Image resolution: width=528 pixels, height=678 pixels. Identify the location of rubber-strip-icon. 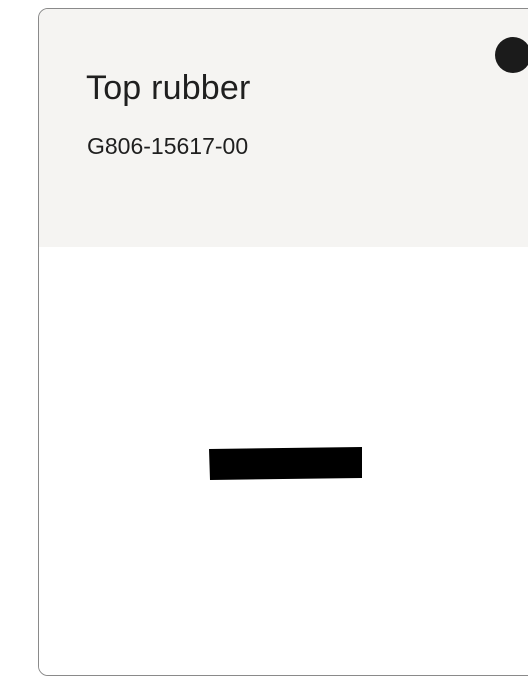
(285, 463).